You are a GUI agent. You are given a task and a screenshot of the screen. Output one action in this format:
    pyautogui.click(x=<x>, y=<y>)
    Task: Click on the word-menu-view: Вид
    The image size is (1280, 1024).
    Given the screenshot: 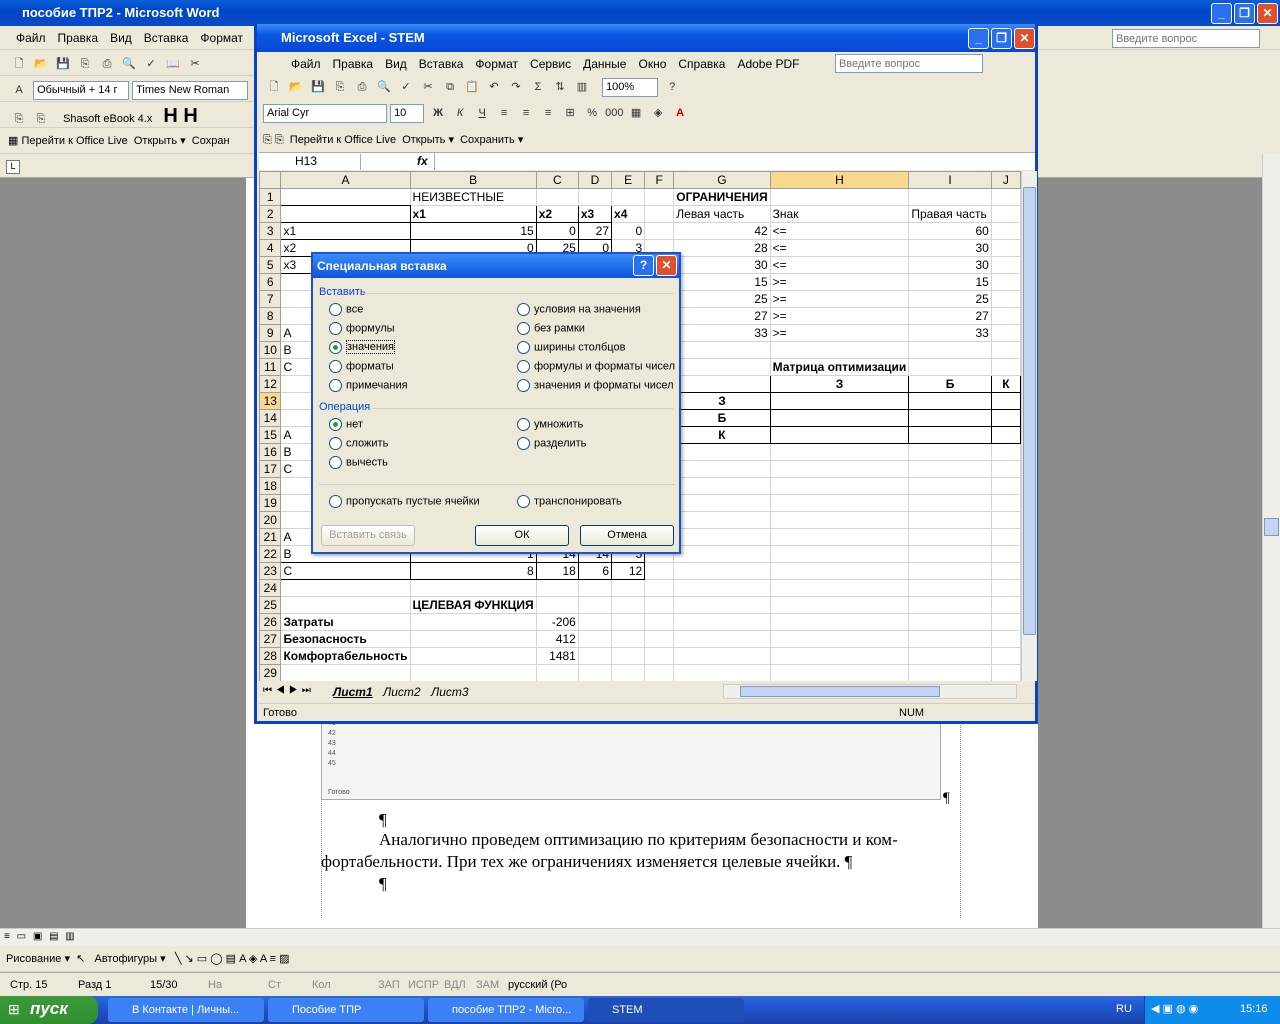 What is the action you would take?
    pyautogui.click(x=121, y=38)
    